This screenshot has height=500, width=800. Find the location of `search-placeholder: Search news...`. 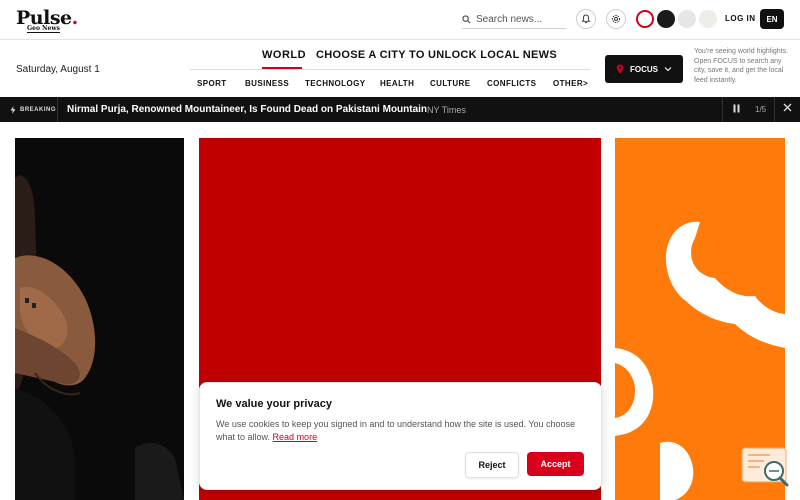

search-placeholder: Search news... is located at coordinates (509, 19).